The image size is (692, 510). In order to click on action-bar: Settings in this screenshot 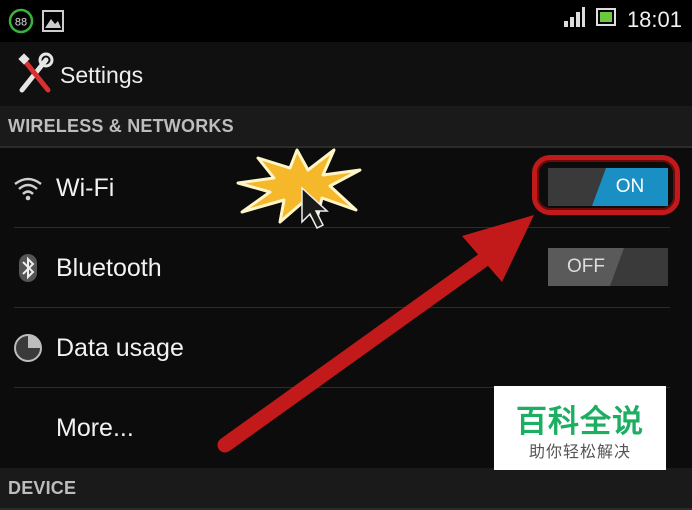, I will do `click(346, 74)`.